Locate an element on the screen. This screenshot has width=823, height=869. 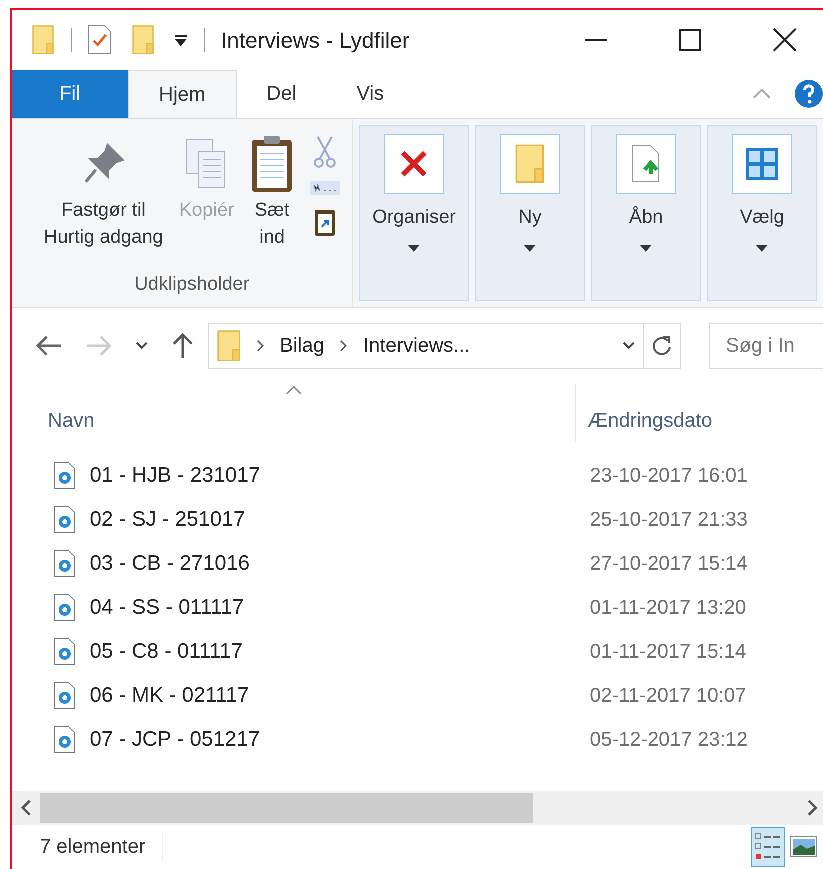
ribbon-group-button: Åbn is located at coordinates (646, 213).